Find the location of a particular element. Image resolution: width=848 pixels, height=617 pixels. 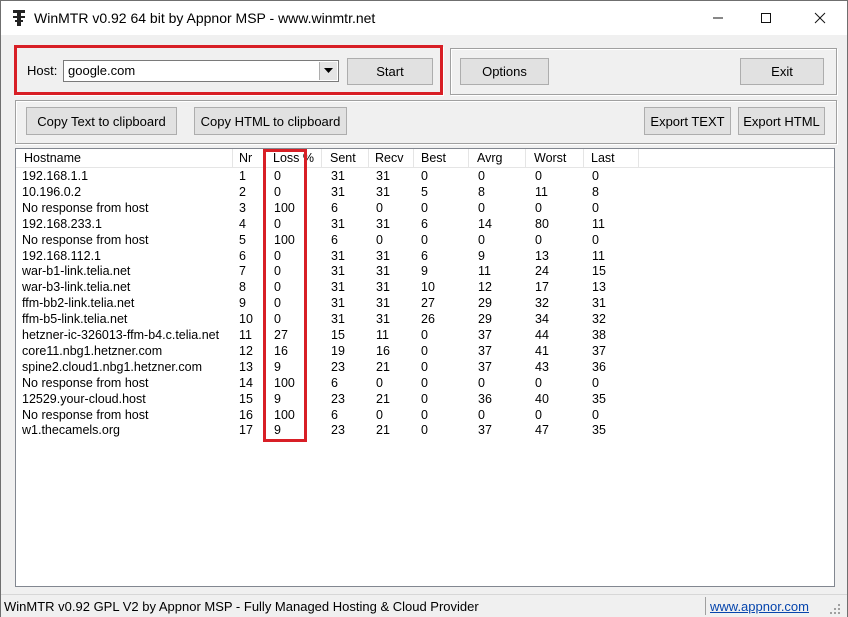

table-row: core11.nbg1.hetzner.com 12 16 19 16 0 37 41 37 is located at coordinates (425, 351).